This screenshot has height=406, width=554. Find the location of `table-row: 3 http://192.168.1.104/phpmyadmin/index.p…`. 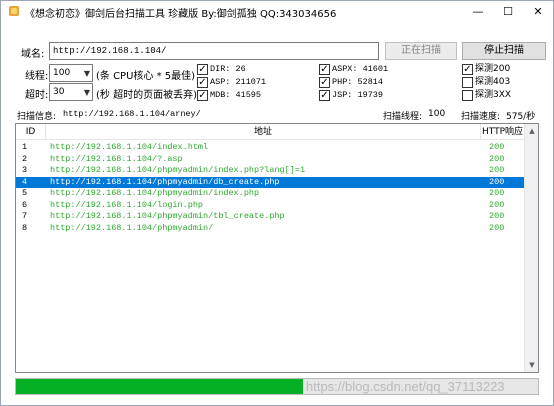

table-row: 3 http://192.168.1.104/phpmyadmin/index.p… is located at coordinates (277, 171).